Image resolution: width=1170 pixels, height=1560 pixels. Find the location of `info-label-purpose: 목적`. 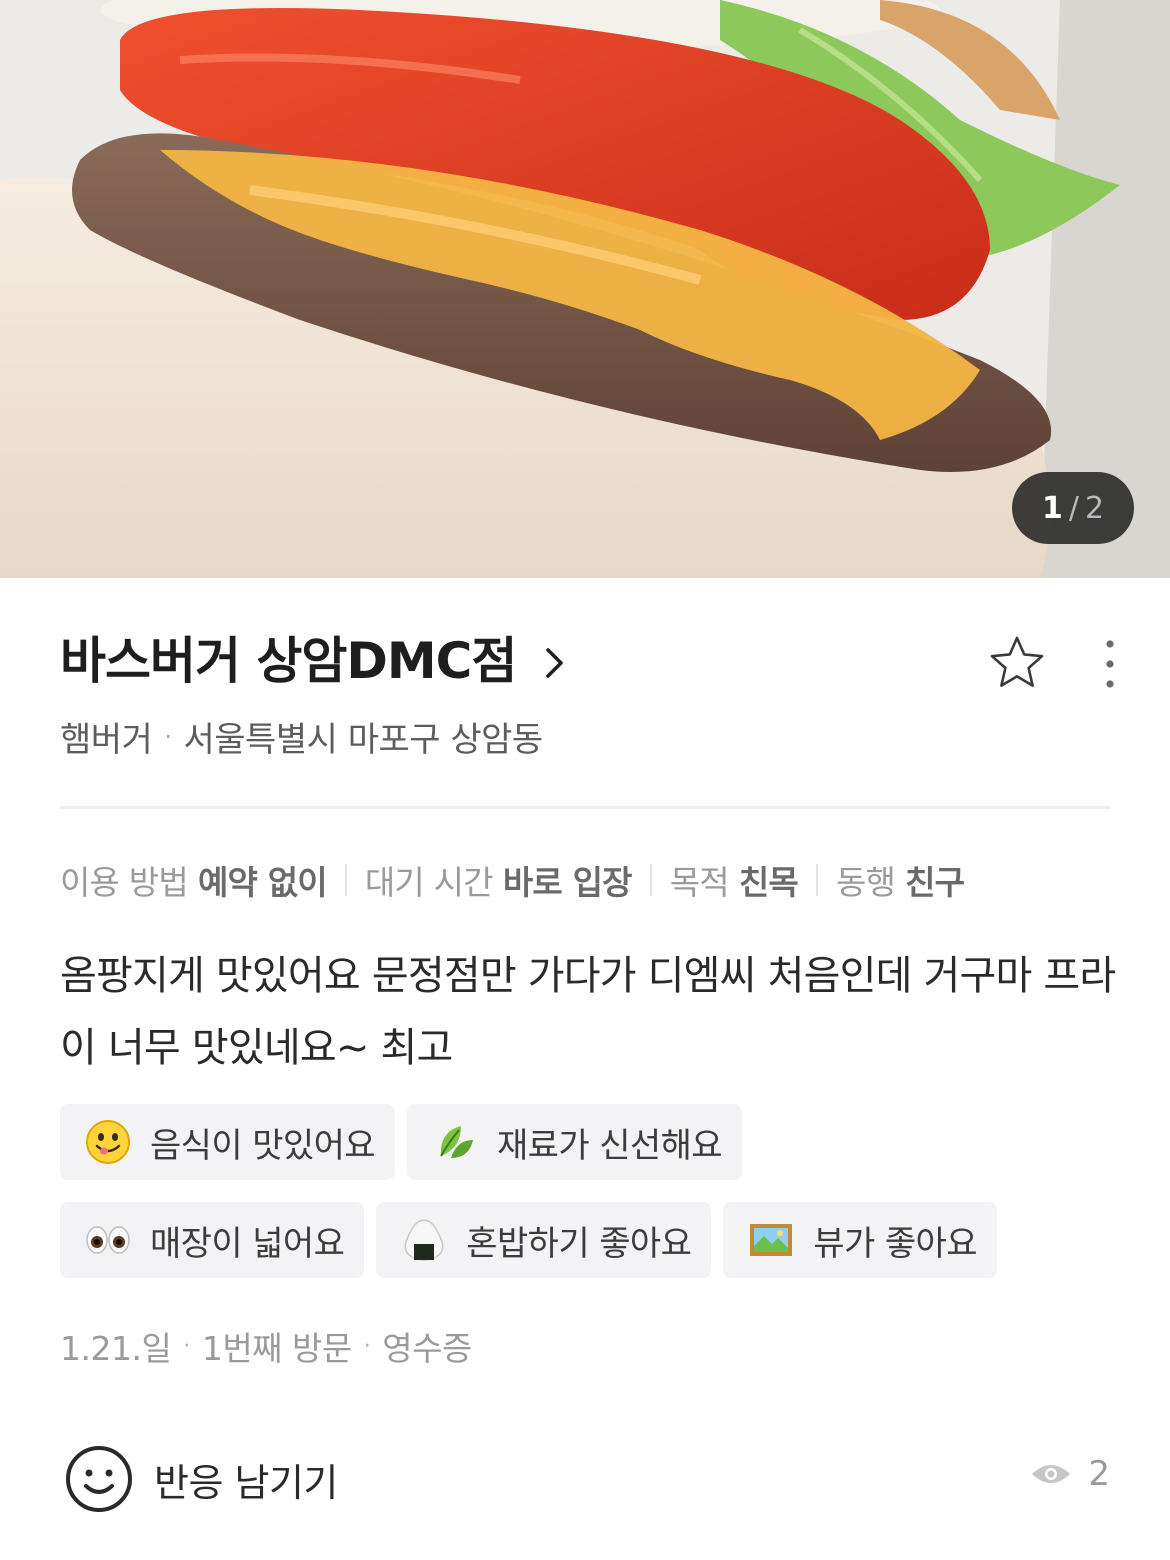

info-label-purpose: 목적 is located at coordinates (699, 882).